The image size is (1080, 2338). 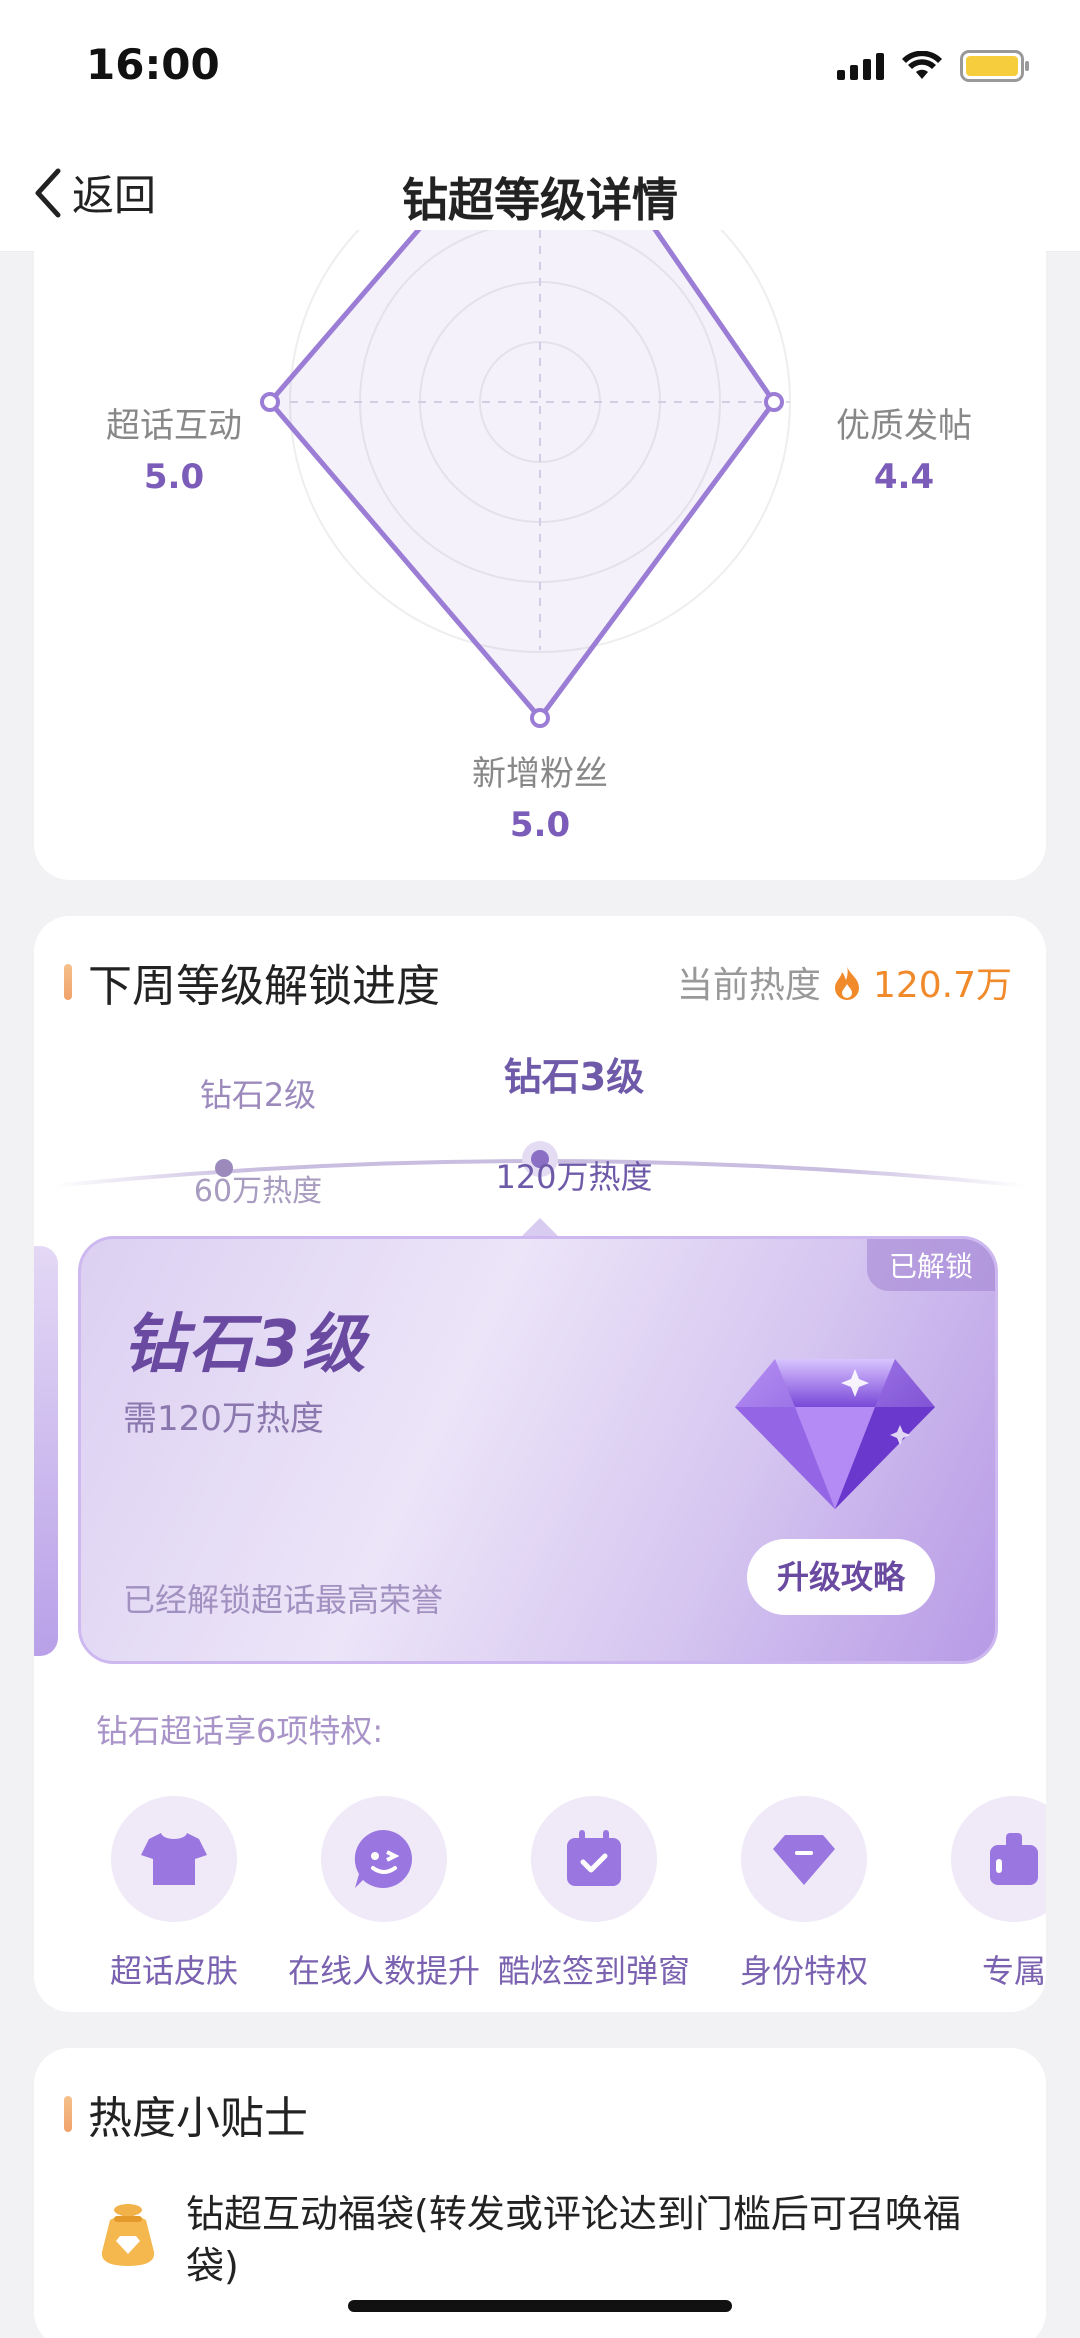 I want to click on level-2-heat: 60万热度, so click(x=258, y=1191).